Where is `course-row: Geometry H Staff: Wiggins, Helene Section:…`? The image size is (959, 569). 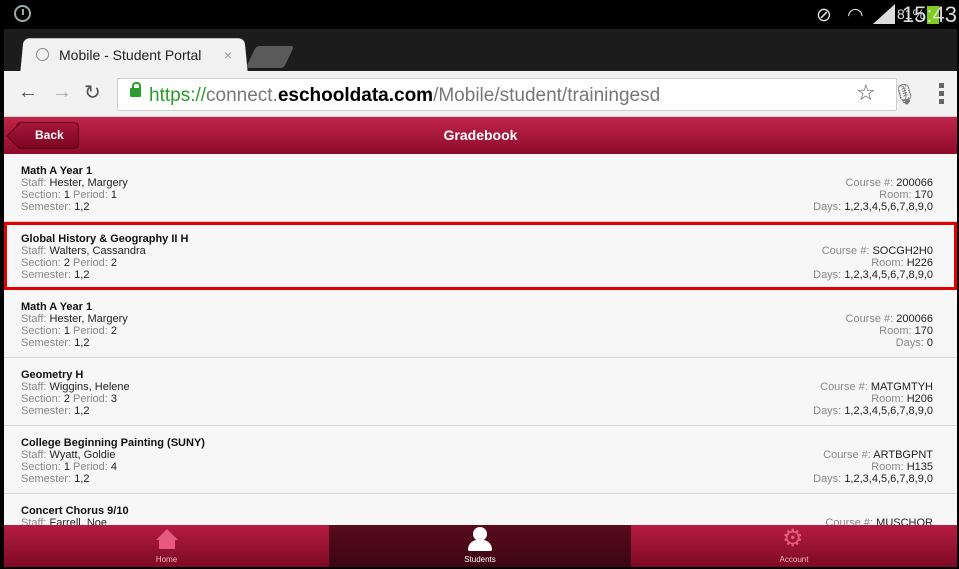
course-row: Geometry H Staff: Wiggins, Helene Section:… is located at coordinates (480, 392).